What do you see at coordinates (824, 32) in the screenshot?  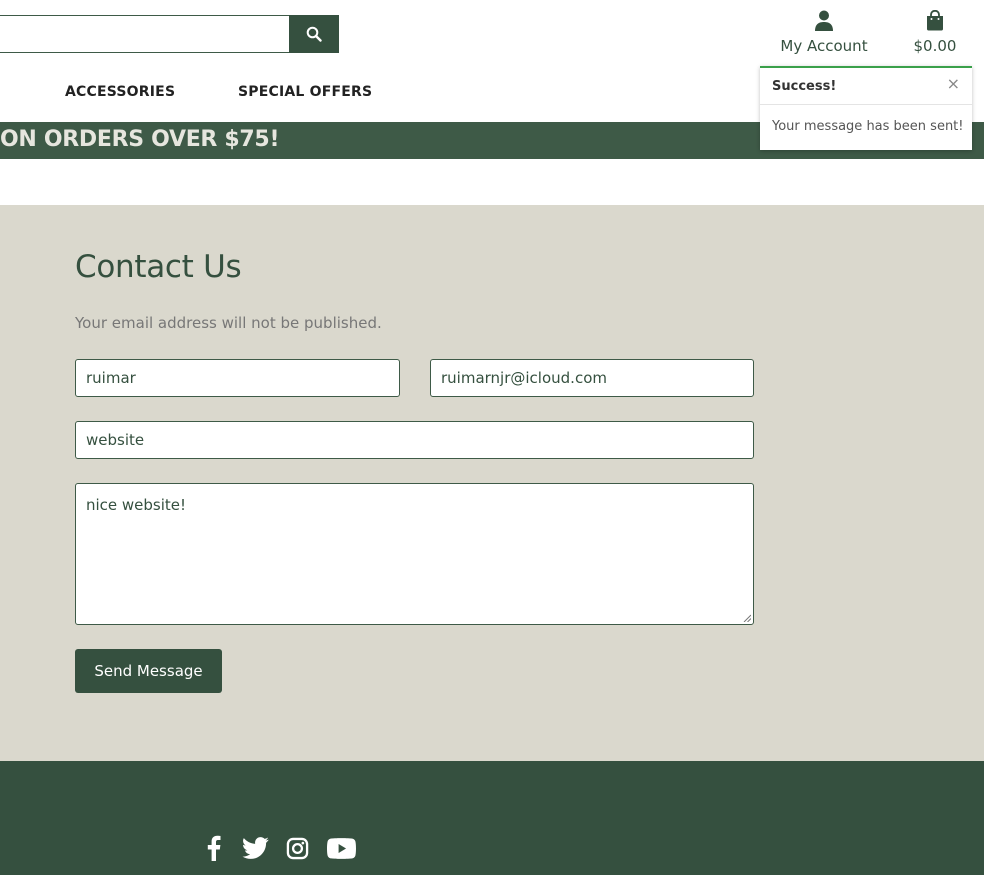 I see `my-account-link: My Account` at bounding box center [824, 32].